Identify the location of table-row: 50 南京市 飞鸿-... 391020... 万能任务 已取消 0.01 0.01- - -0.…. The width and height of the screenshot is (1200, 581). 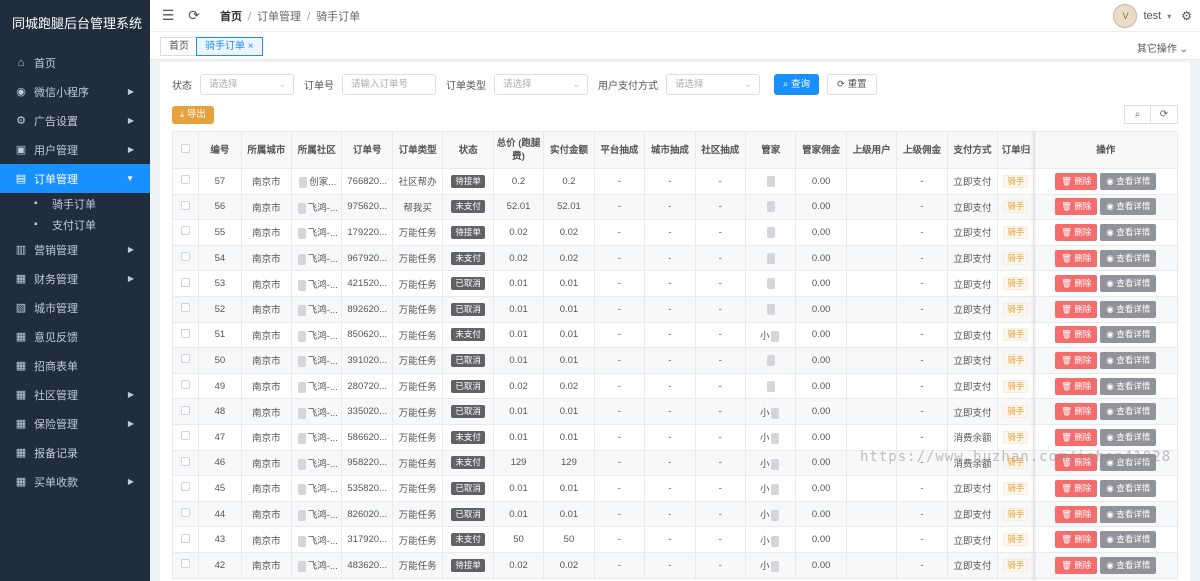
(674, 360).